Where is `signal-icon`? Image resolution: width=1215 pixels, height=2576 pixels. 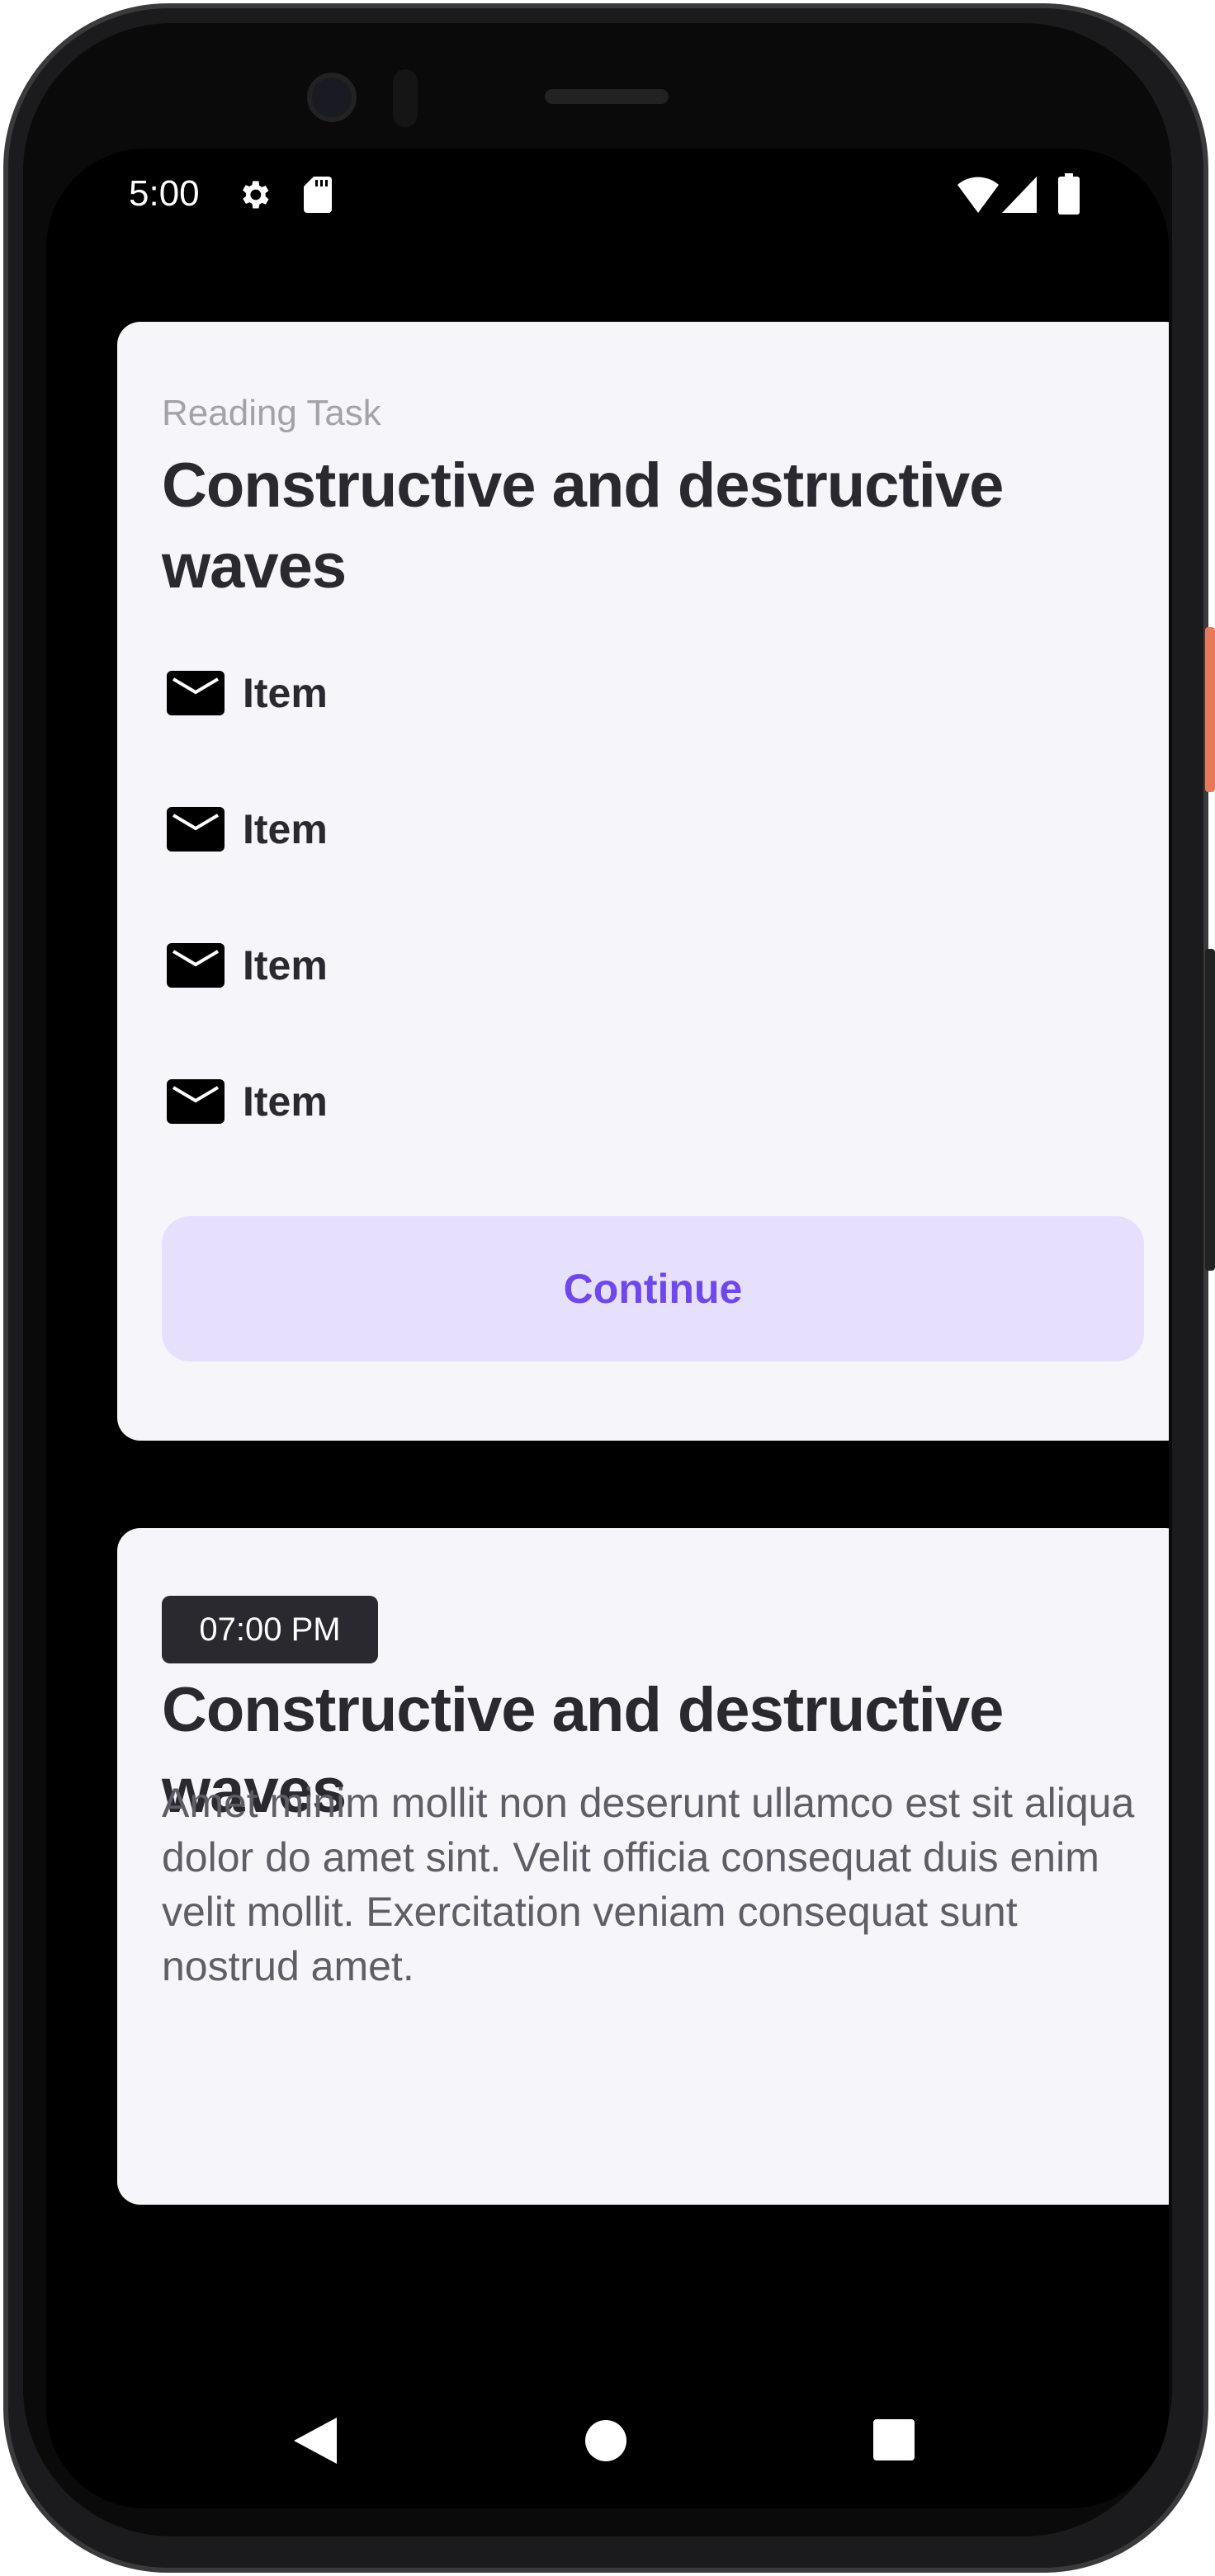 signal-icon is located at coordinates (1019, 195).